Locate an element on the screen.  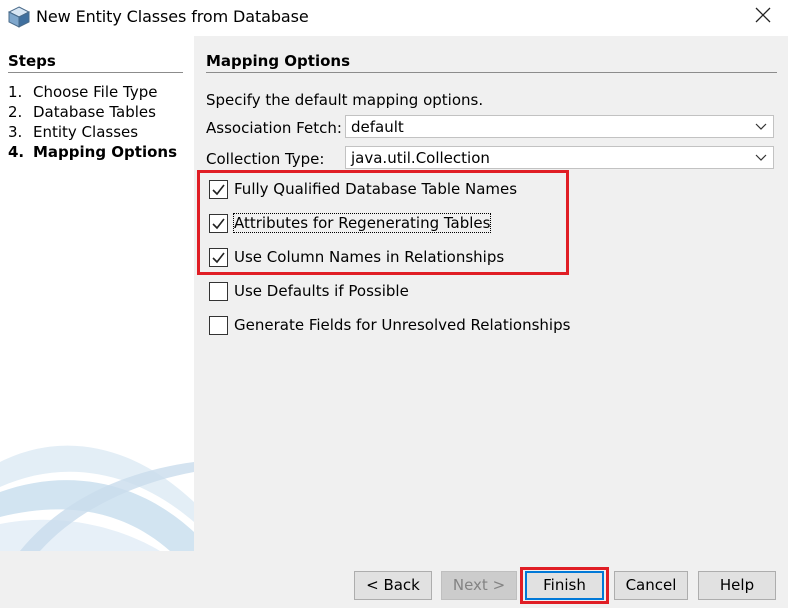
checkbox-label: Attributes for Regenerating Tables is located at coordinates (362, 223).